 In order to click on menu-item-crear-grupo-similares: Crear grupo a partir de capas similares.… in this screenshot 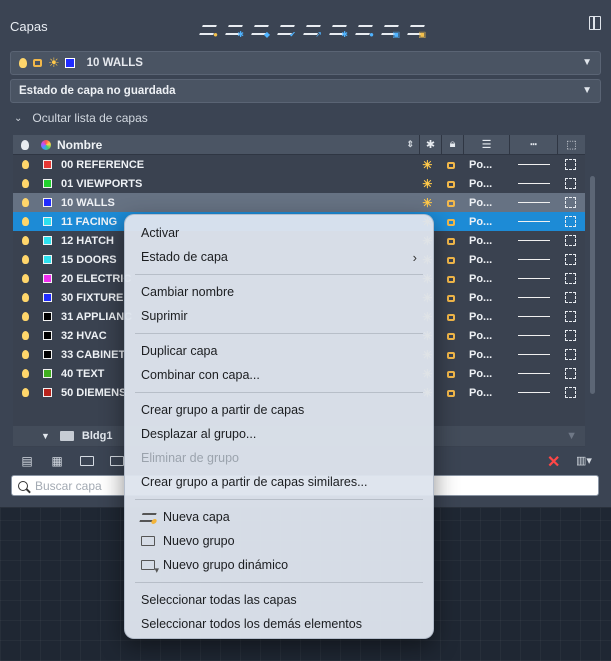, I will do `click(279, 482)`.